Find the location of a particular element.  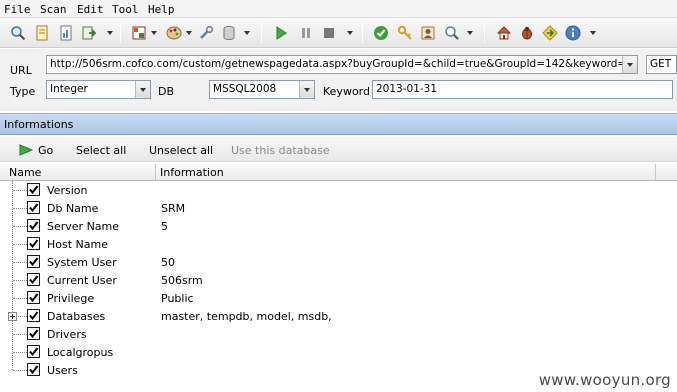

report-icon is located at coordinates (66, 33).